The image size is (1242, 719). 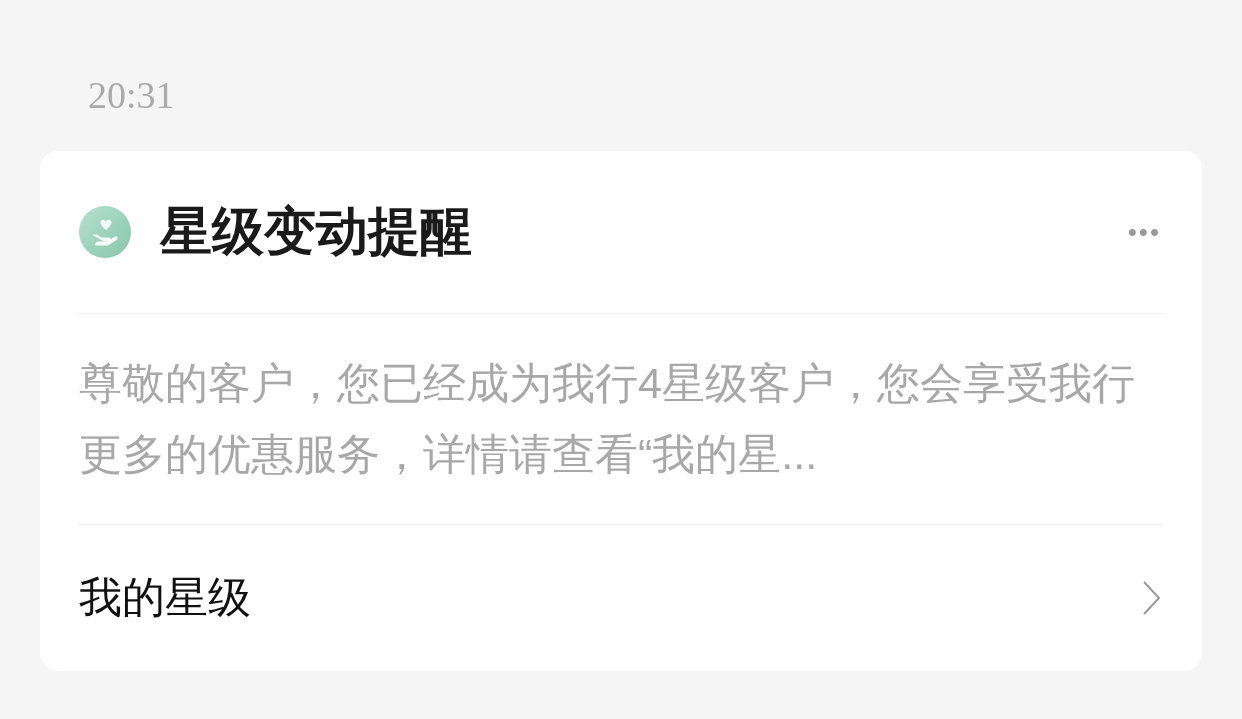 What do you see at coordinates (316, 231) in the screenshot?
I see `card-title: 星级变动提醒` at bounding box center [316, 231].